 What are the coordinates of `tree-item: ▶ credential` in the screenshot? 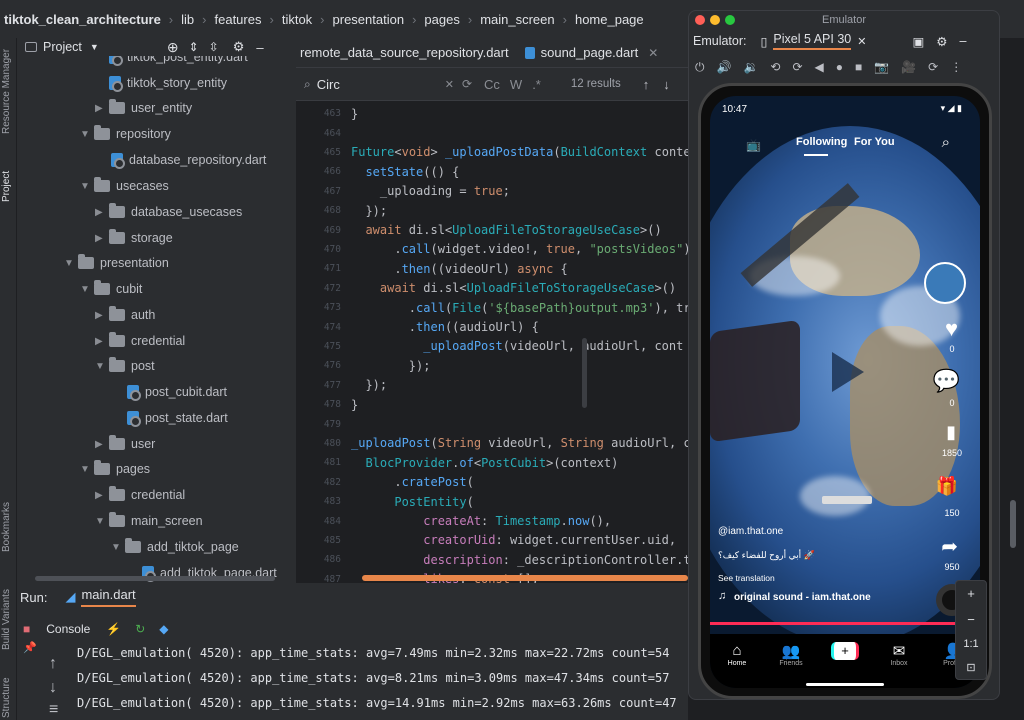 It's located at (140, 341).